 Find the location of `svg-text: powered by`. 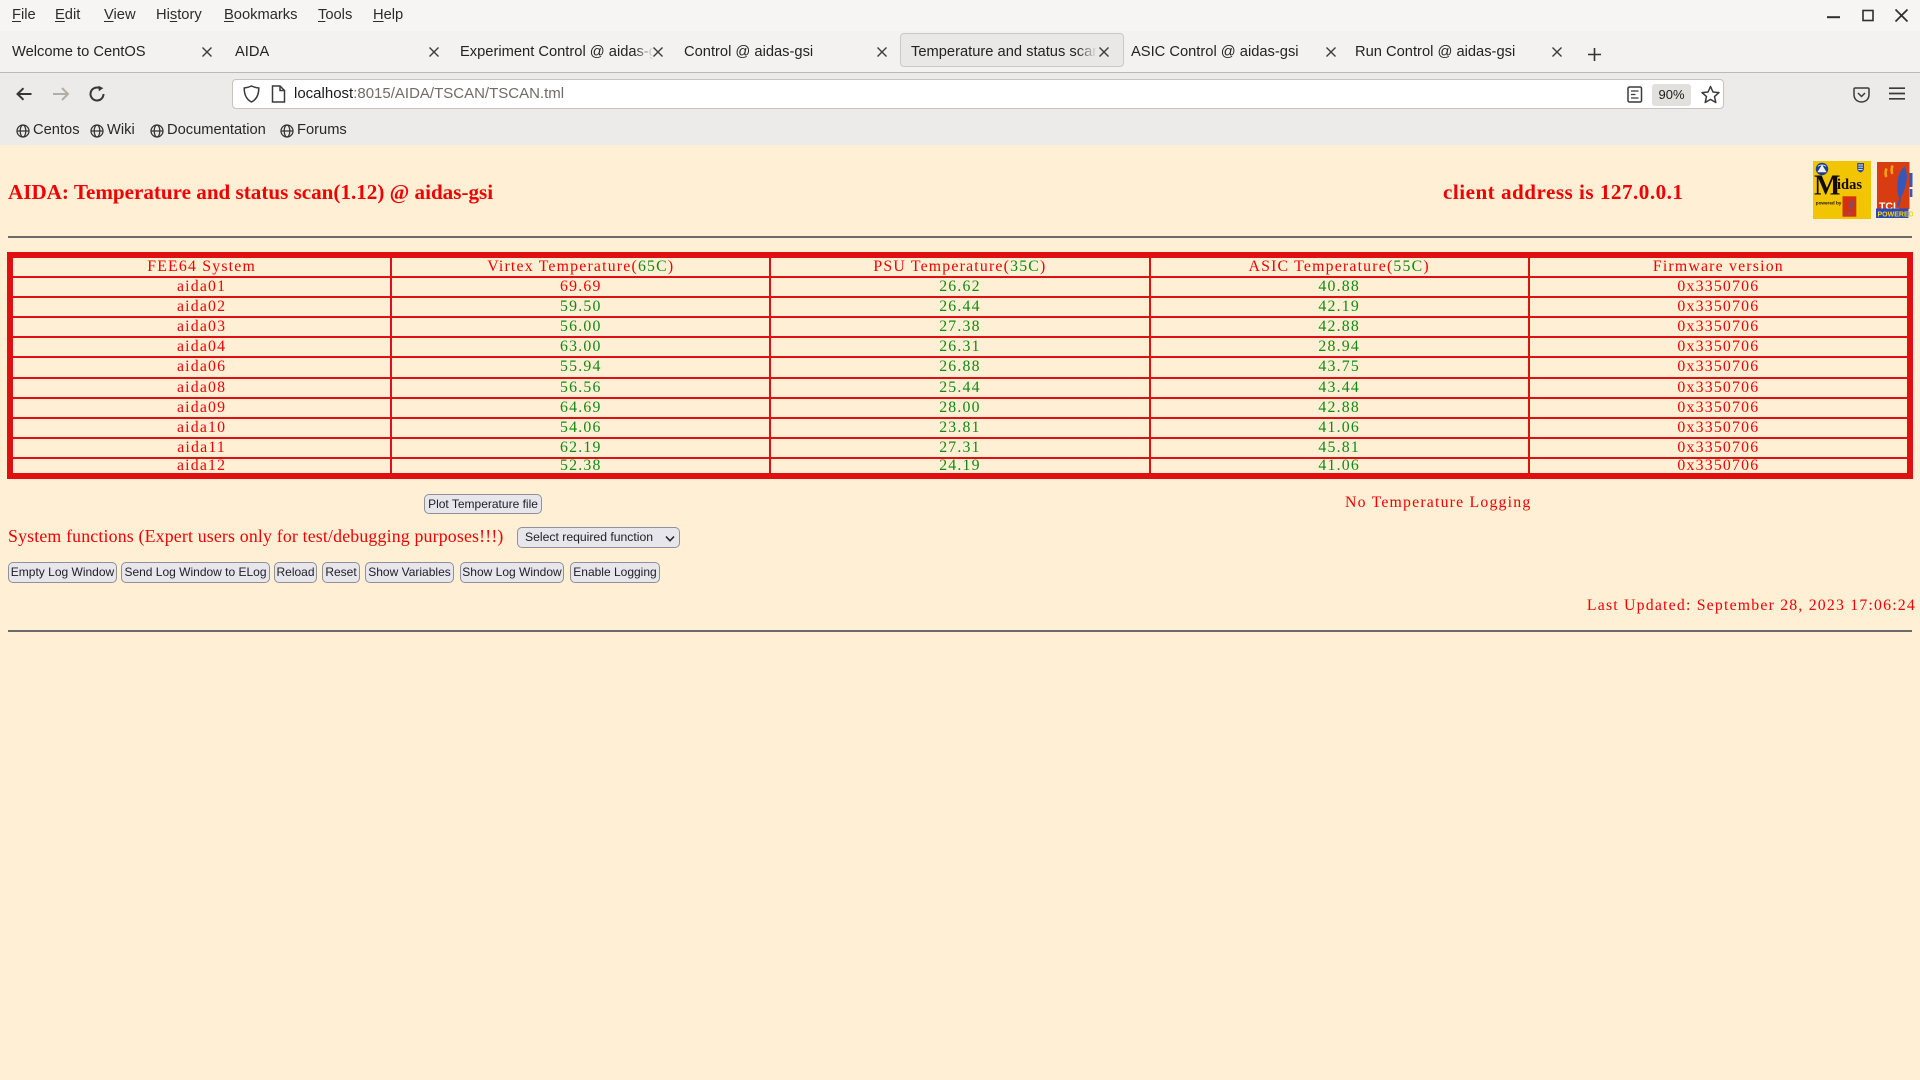

svg-text: powered by is located at coordinates (1829, 203).